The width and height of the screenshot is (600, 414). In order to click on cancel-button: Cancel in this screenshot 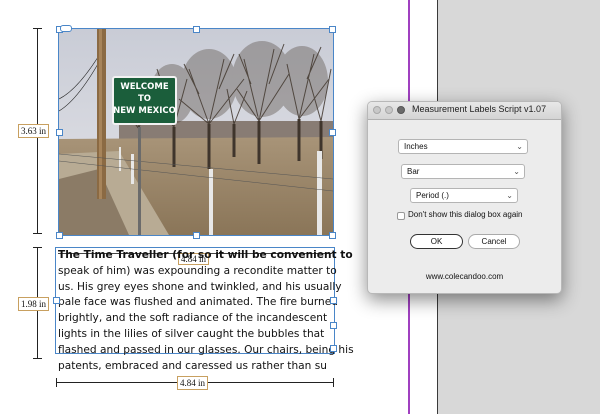, I will do `click(494, 241)`.